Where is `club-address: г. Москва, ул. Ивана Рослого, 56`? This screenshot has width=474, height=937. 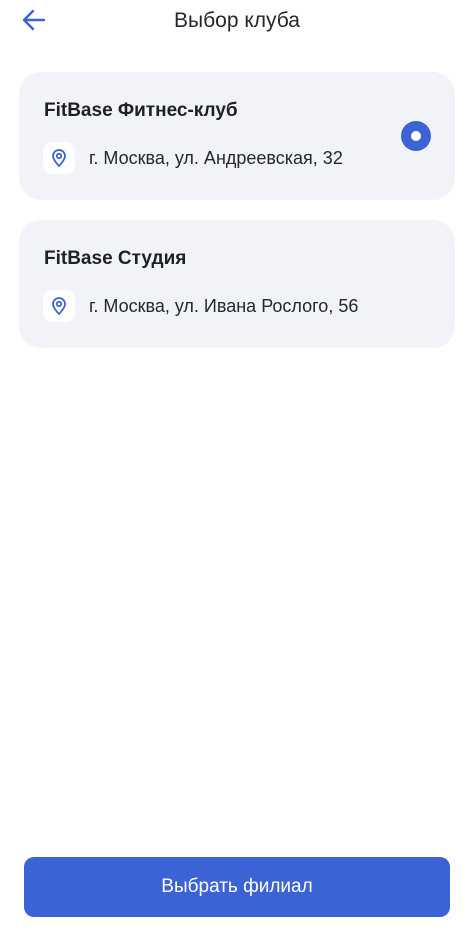 club-address: г. Москва, ул. Ивана Рослого, 56 is located at coordinates (224, 306).